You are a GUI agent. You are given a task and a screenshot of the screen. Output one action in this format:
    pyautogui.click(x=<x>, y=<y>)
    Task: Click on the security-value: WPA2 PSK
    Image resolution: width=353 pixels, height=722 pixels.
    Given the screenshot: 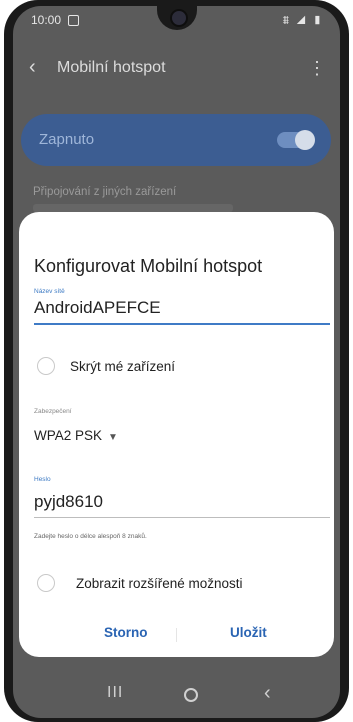 What is the action you would take?
    pyautogui.click(x=68, y=435)
    